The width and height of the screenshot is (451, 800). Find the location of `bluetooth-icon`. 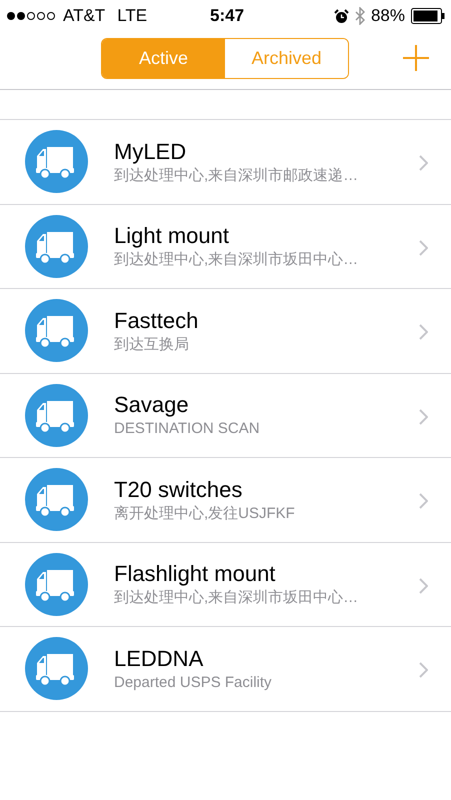

bluetooth-icon is located at coordinates (359, 16).